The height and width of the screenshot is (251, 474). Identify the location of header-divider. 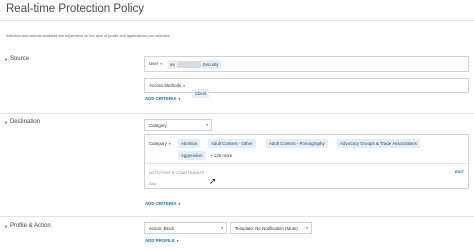
(237, 20).